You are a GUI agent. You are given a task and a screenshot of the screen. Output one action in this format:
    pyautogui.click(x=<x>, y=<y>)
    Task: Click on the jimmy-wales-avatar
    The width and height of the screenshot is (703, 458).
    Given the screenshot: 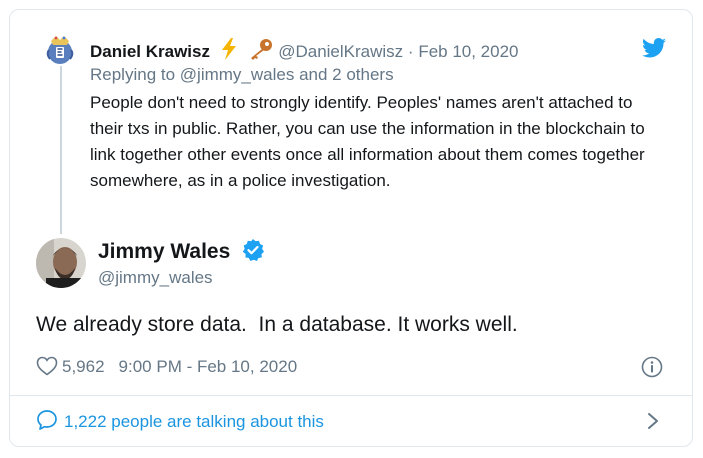 What is the action you would take?
    pyautogui.click(x=61, y=263)
    